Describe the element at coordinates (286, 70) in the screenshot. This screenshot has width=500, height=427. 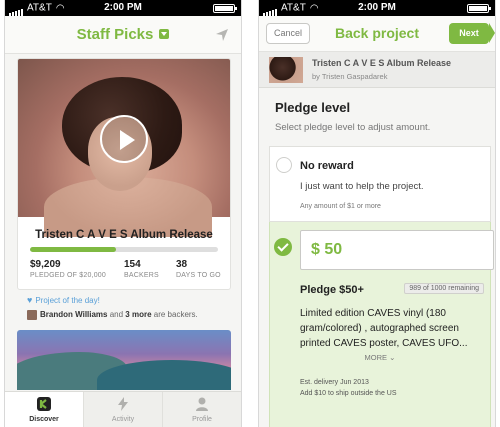
I see `project-thumbnail` at that location.